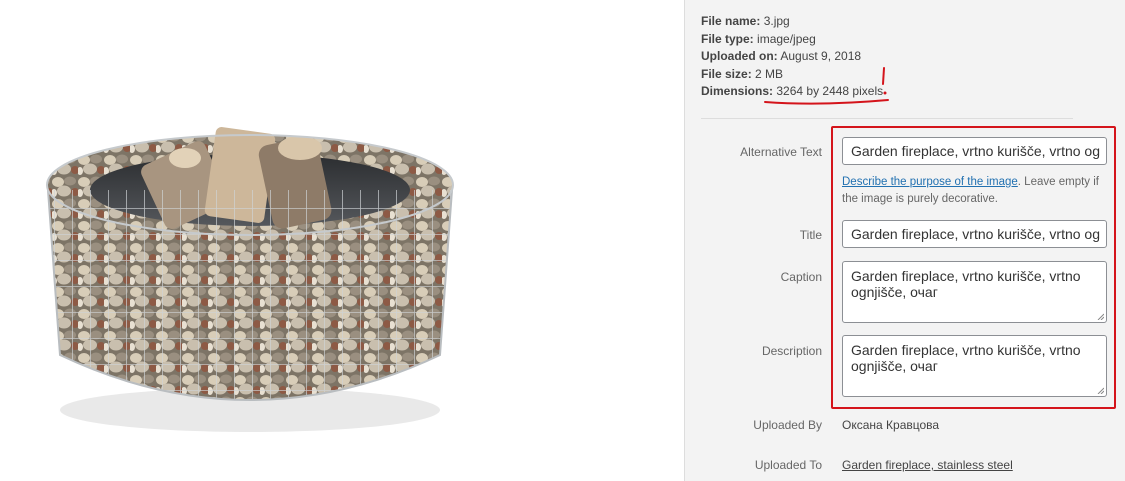 The image size is (1125, 481). Describe the element at coordinates (737, 91) in the screenshot. I see `dimensions-label: Dimensions:` at that location.